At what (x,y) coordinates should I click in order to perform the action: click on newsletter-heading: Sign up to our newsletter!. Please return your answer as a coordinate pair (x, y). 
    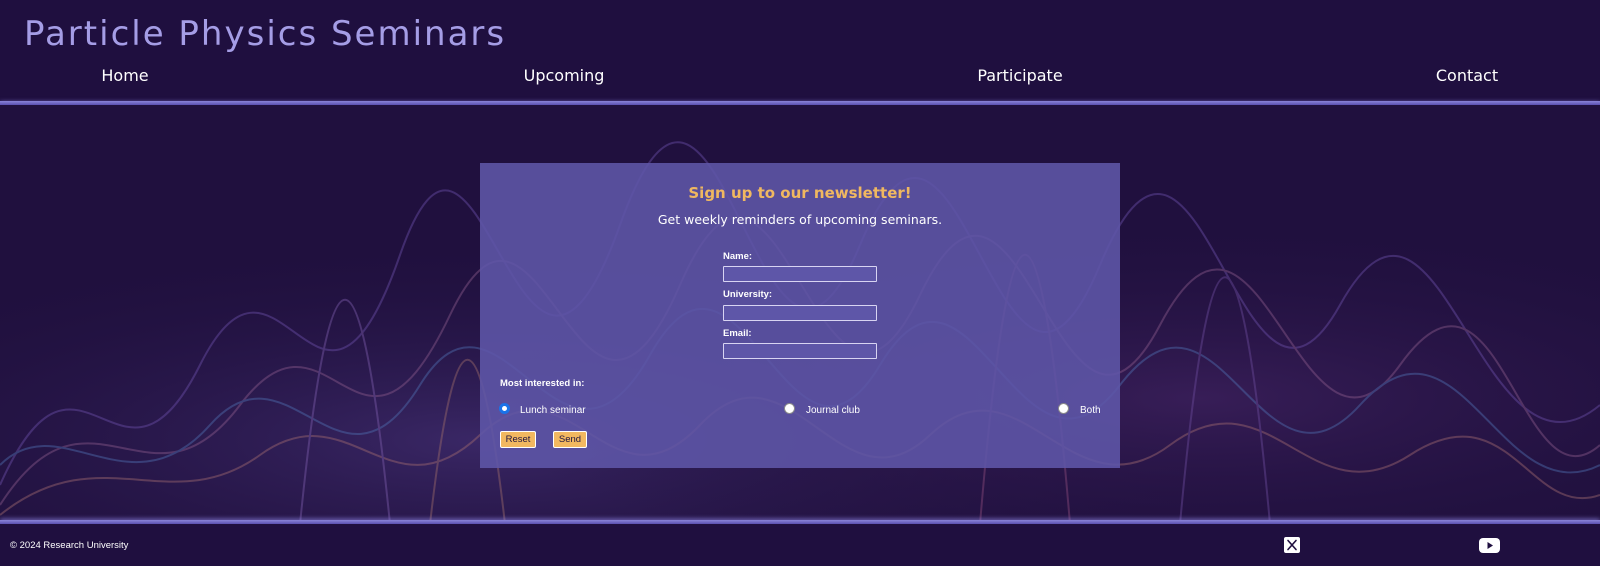
    Looking at the image, I should click on (800, 193).